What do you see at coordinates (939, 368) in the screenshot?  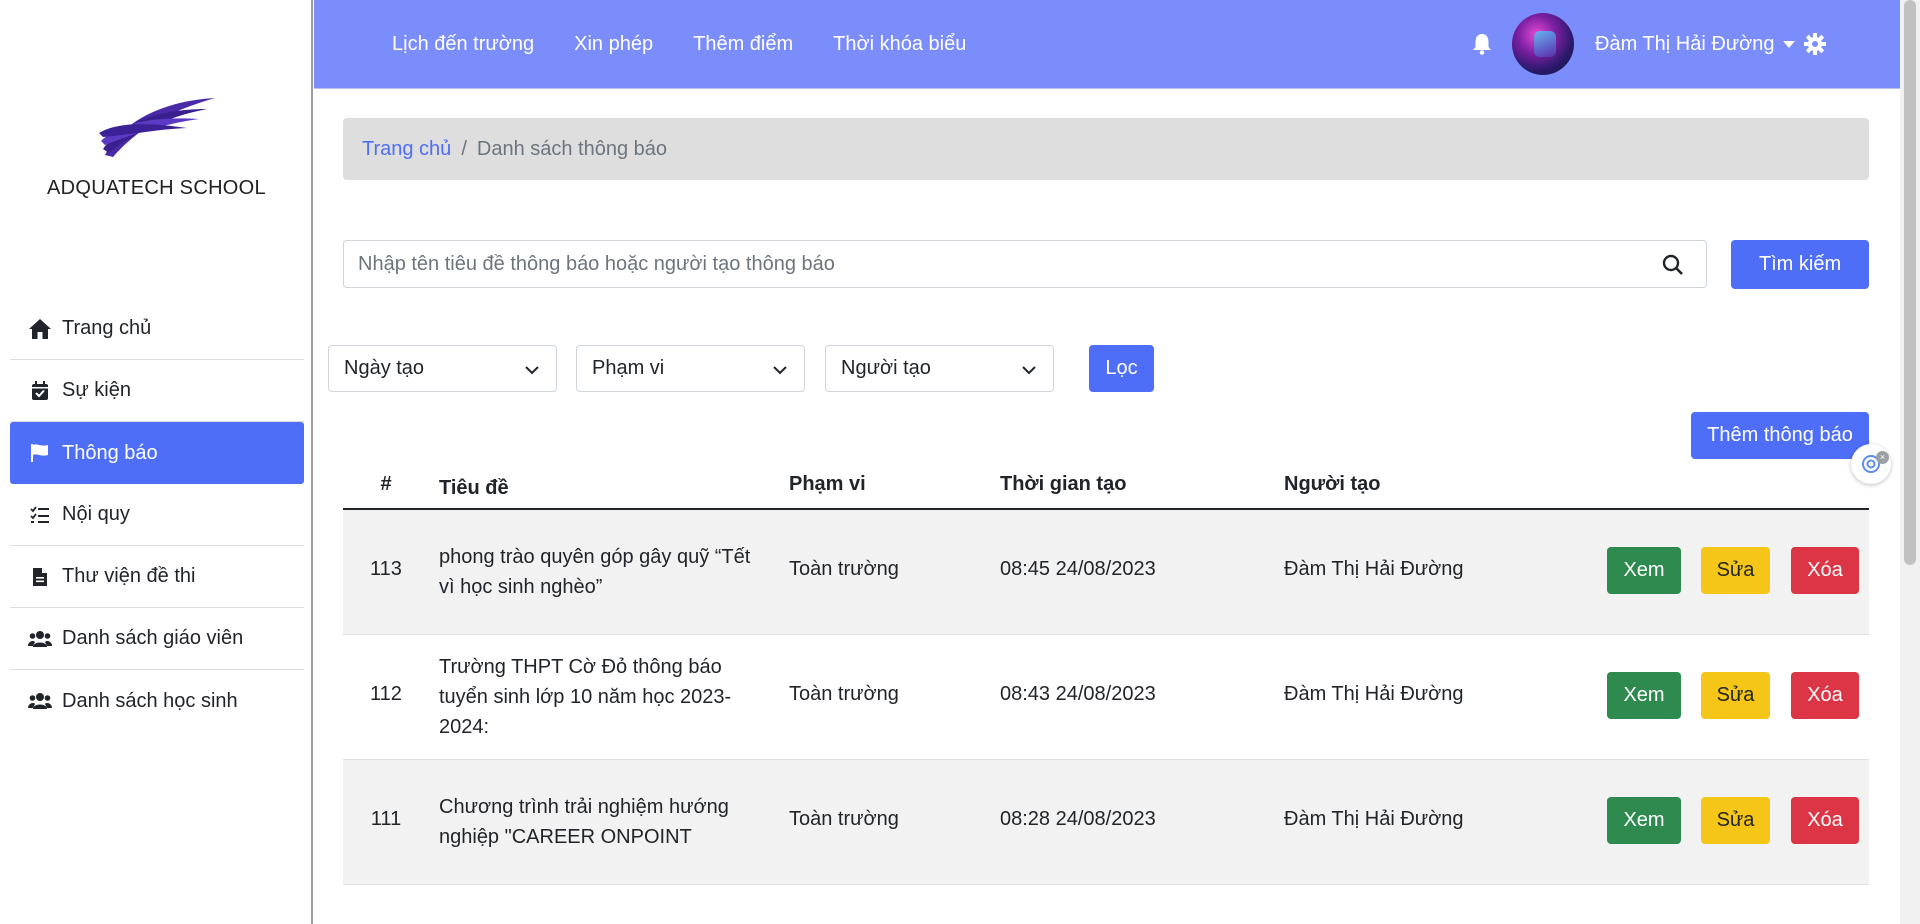 I see `author-filter-select: Người tạo` at bounding box center [939, 368].